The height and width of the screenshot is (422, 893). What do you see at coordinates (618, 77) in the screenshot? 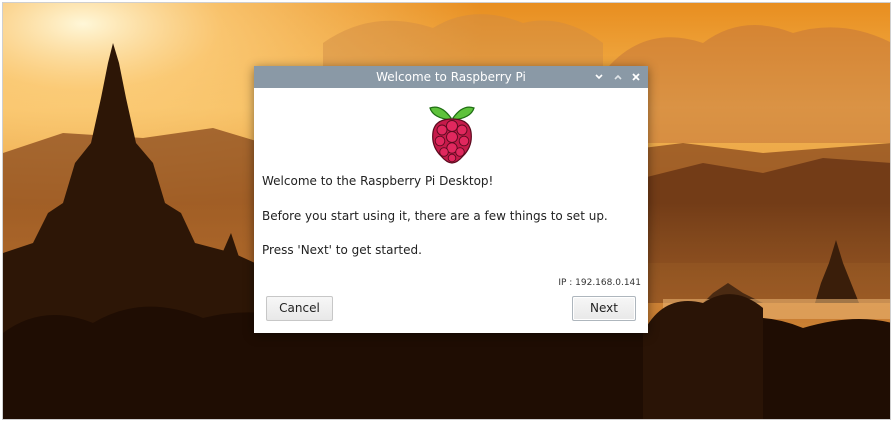
I see `maximize-icon` at bounding box center [618, 77].